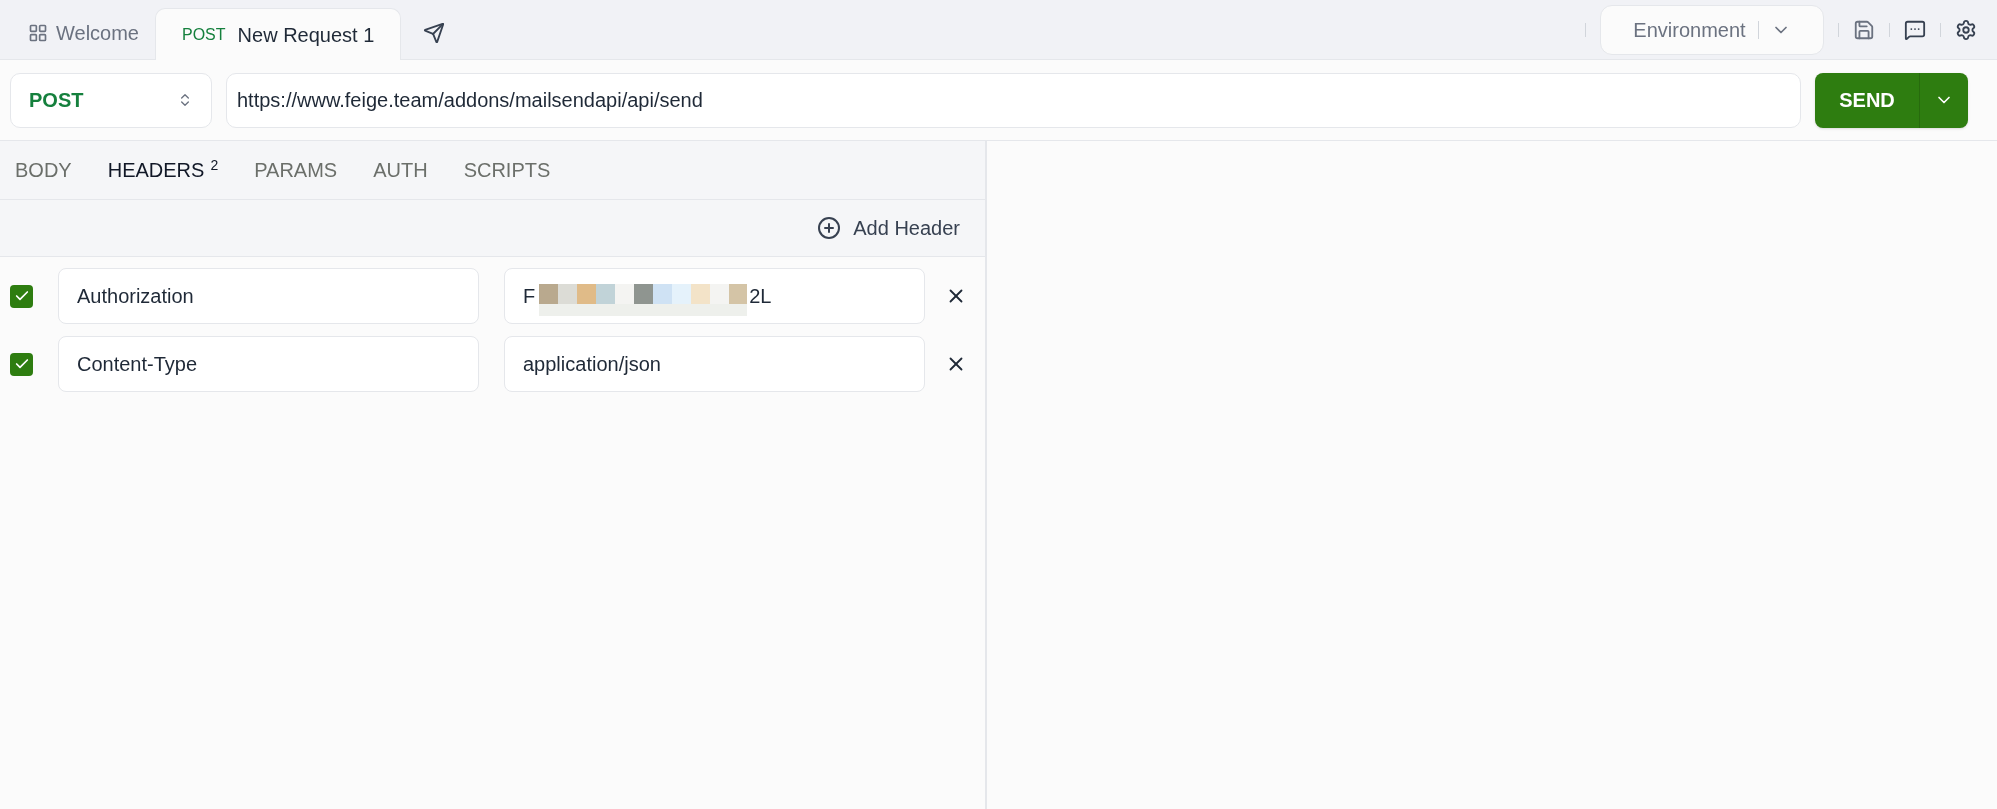 The width and height of the screenshot is (1997, 809). I want to click on value-text: application/json, so click(592, 364).